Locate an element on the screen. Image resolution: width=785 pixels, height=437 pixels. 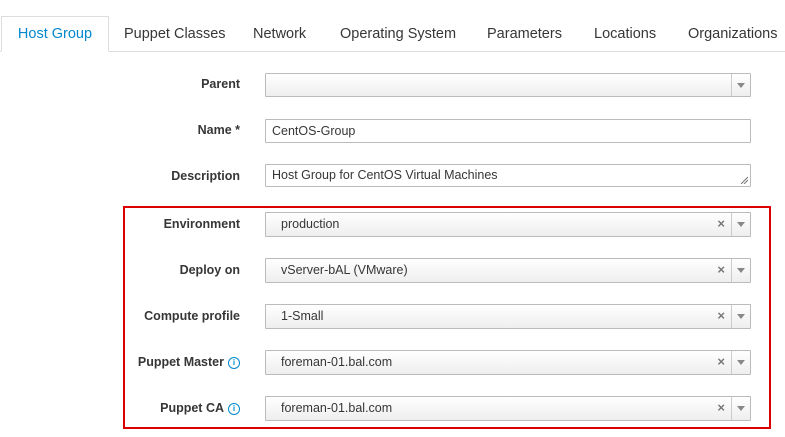
name-value: CentOS-Group is located at coordinates (314, 131).